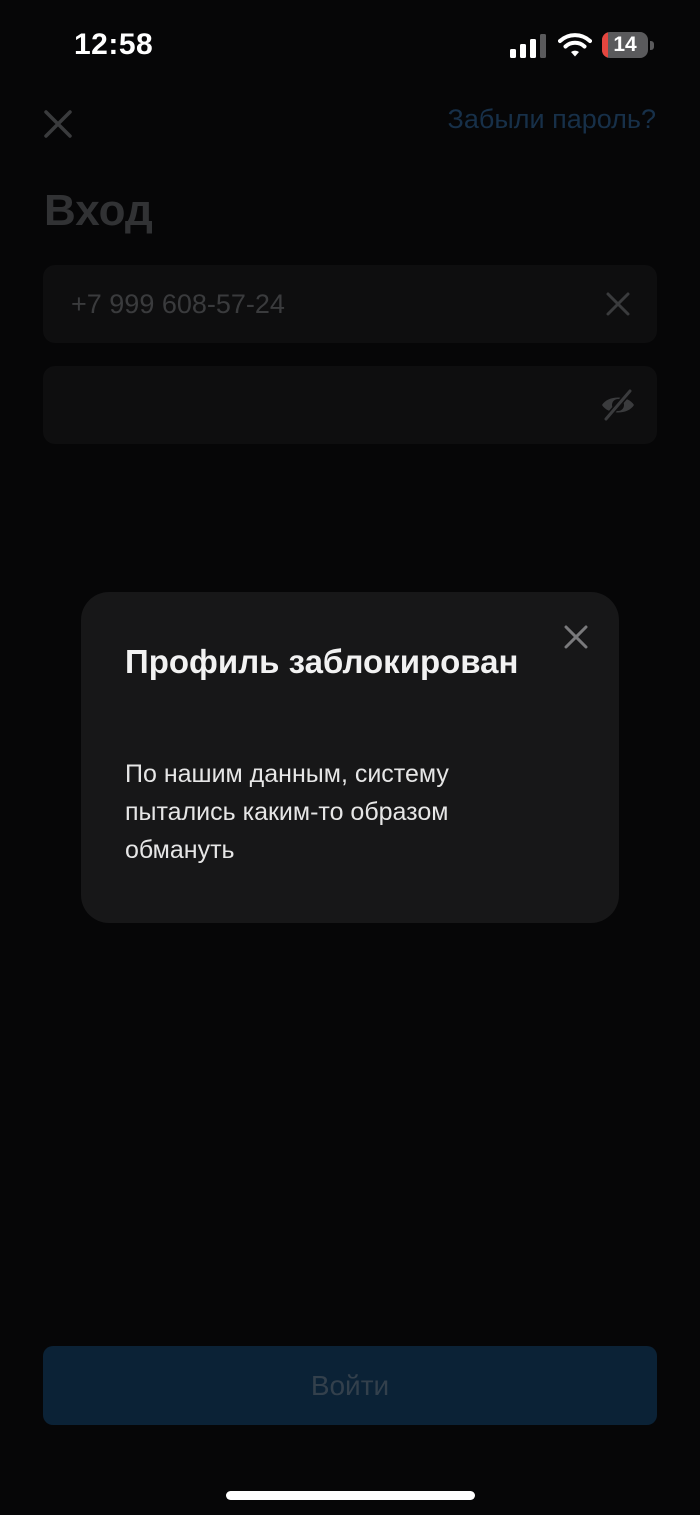 The height and width of the screenshot is (1515, 700). Describe the element at coordinates (575, 45) in the screenshot. I see `wifi-icon` at that location.